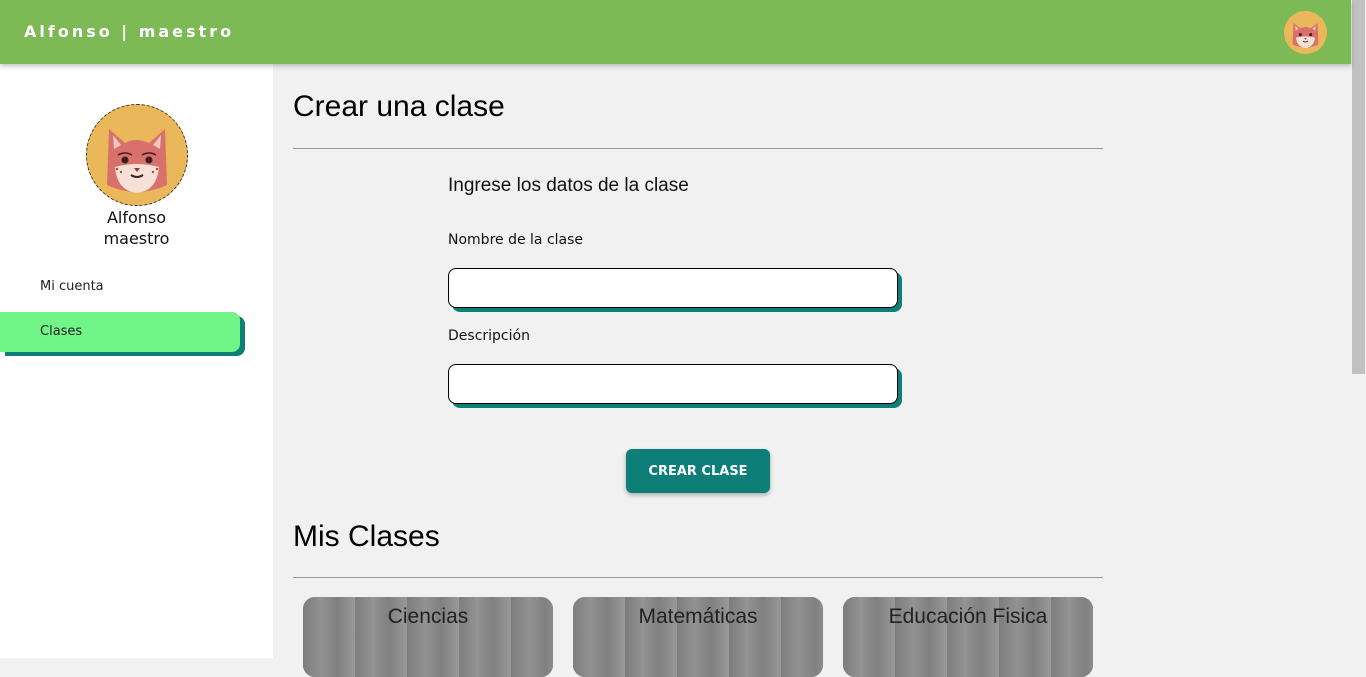  I want to click on form-heading: Ingrese los datos de la clase, so click(568, 185).